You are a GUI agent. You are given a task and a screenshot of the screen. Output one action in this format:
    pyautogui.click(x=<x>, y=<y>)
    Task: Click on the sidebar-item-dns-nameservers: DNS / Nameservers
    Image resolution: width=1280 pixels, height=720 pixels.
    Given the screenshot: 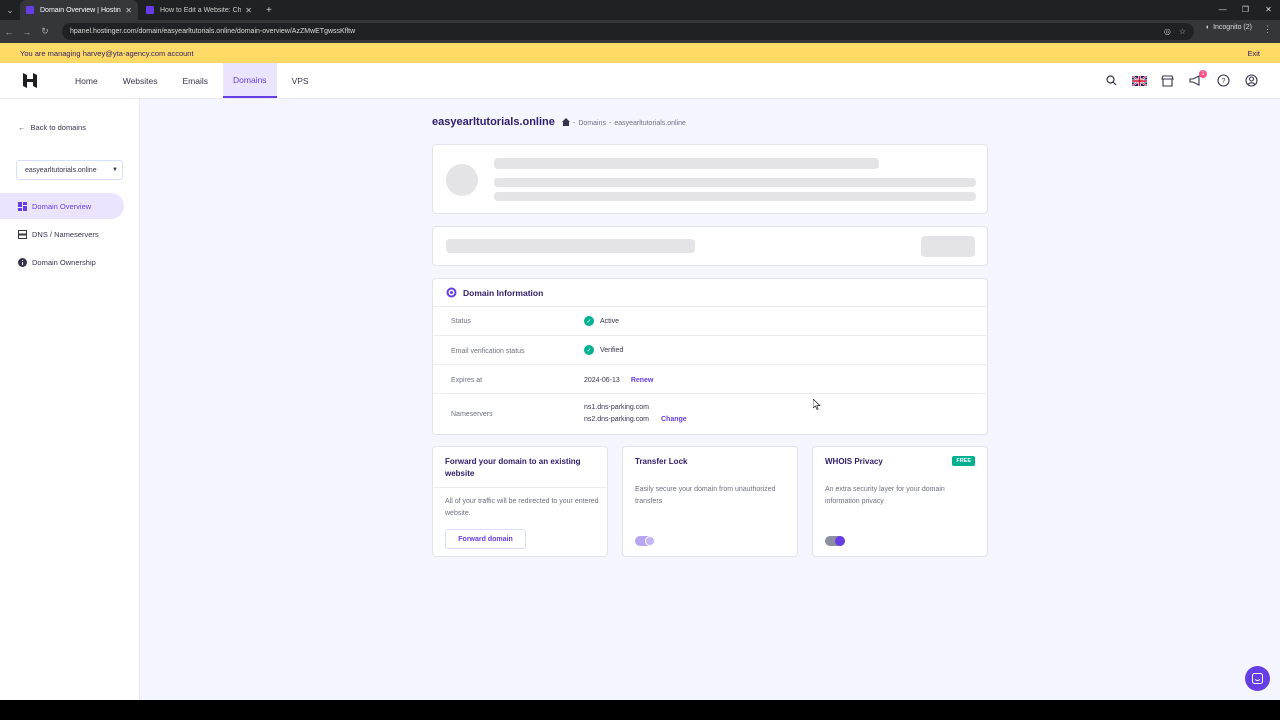 What is the action you would take?
    pyautogui.click(x=62, y=234)
    